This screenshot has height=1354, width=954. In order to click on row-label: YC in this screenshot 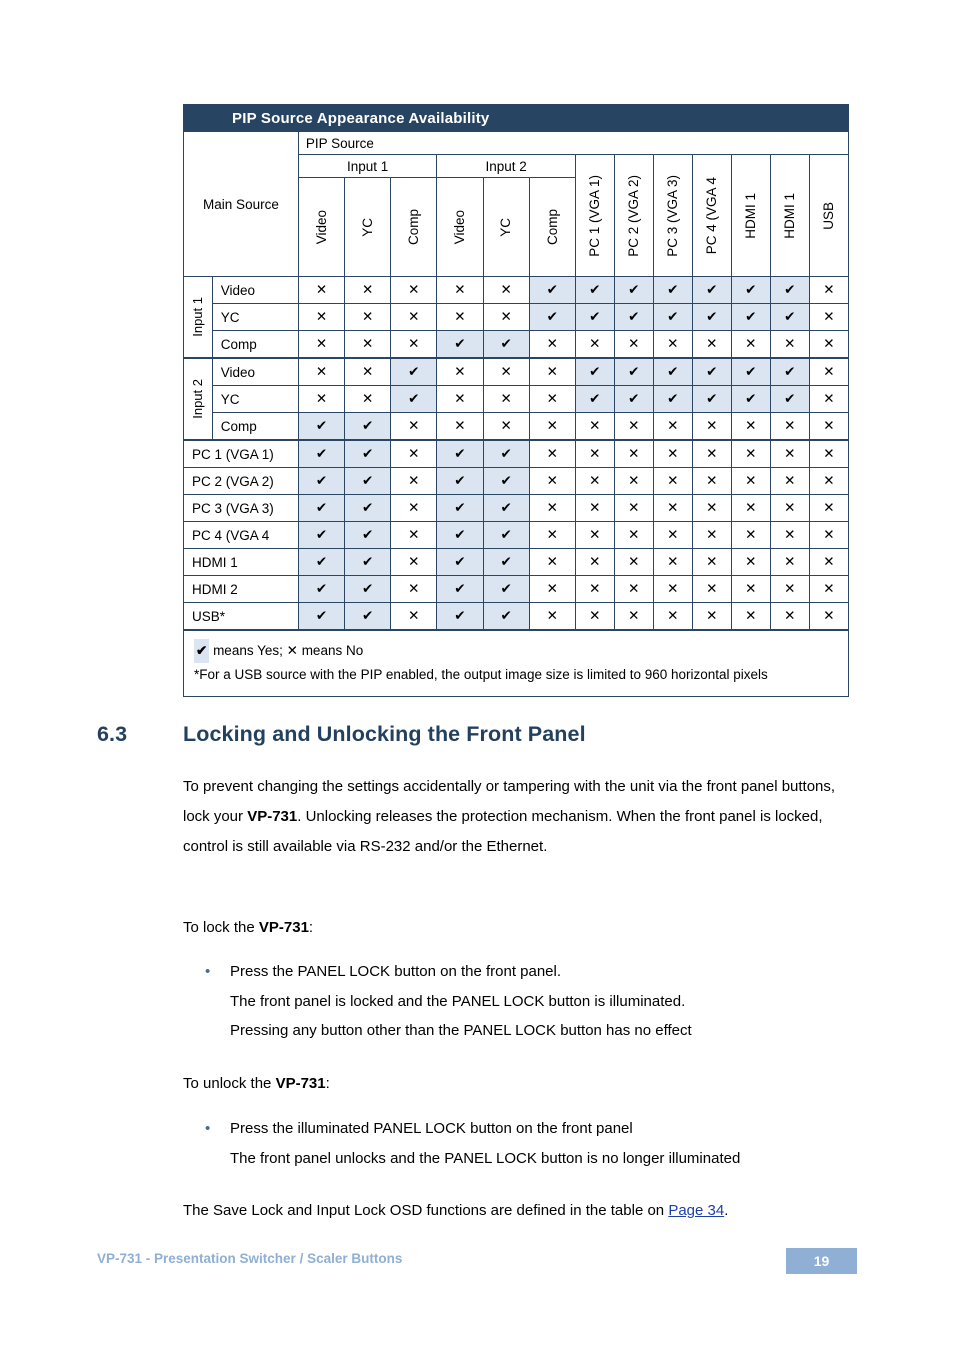, I will do `click(255, 399)`.